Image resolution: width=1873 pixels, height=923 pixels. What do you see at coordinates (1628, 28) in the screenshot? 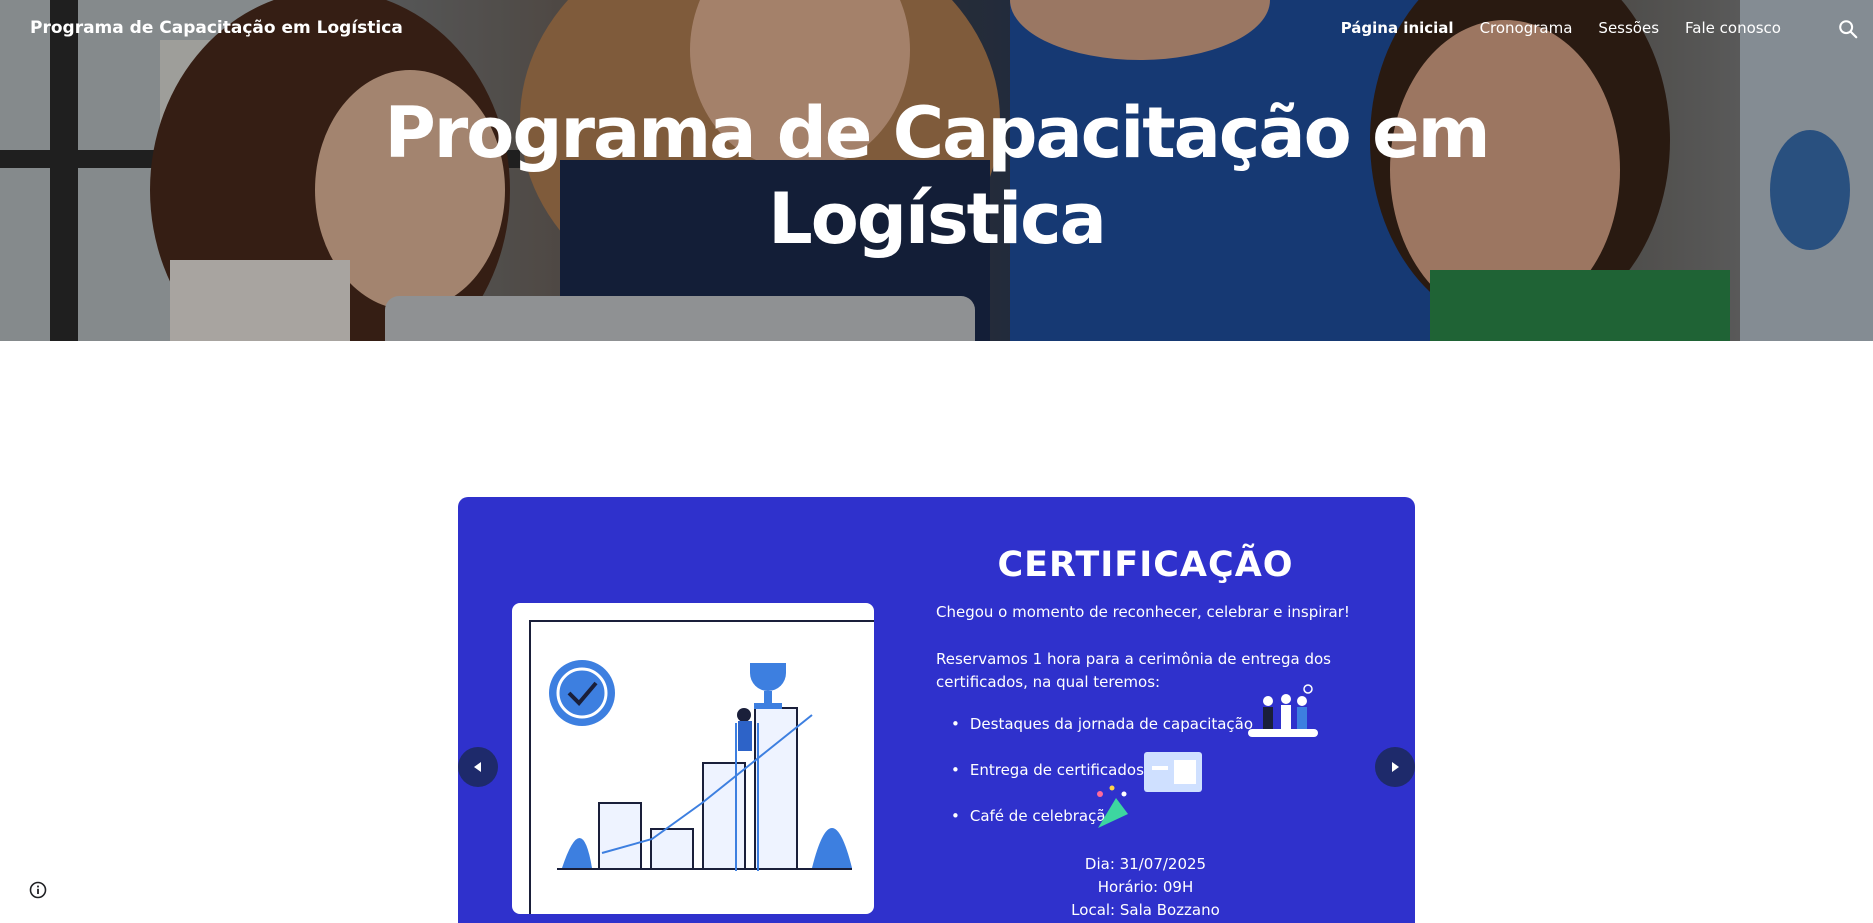
I see `nav-item-sessoes: Sessões` at bounding box center [1628, 28].